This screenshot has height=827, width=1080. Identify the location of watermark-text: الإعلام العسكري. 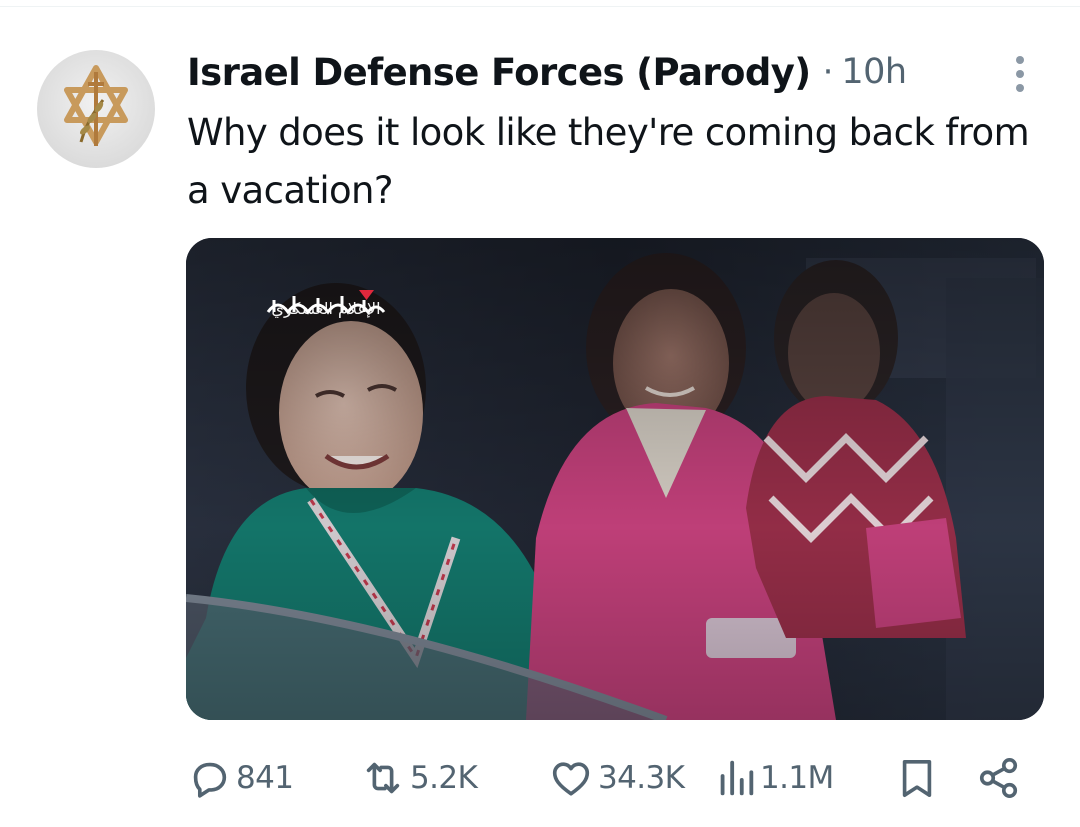
(325, 309).